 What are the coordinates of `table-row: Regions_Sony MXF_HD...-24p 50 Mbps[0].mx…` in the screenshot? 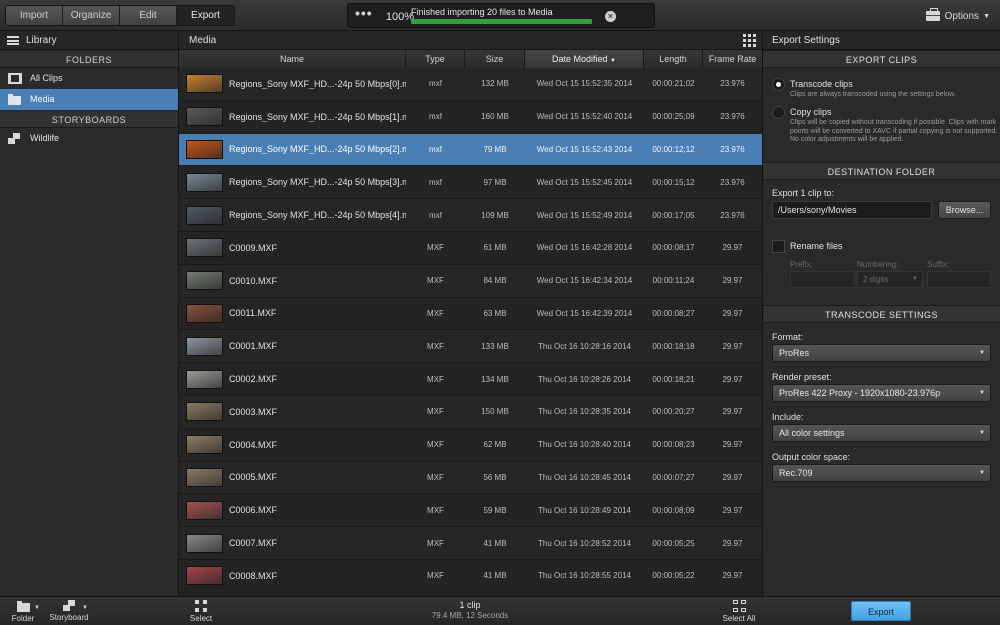 It's located at (470, 84).